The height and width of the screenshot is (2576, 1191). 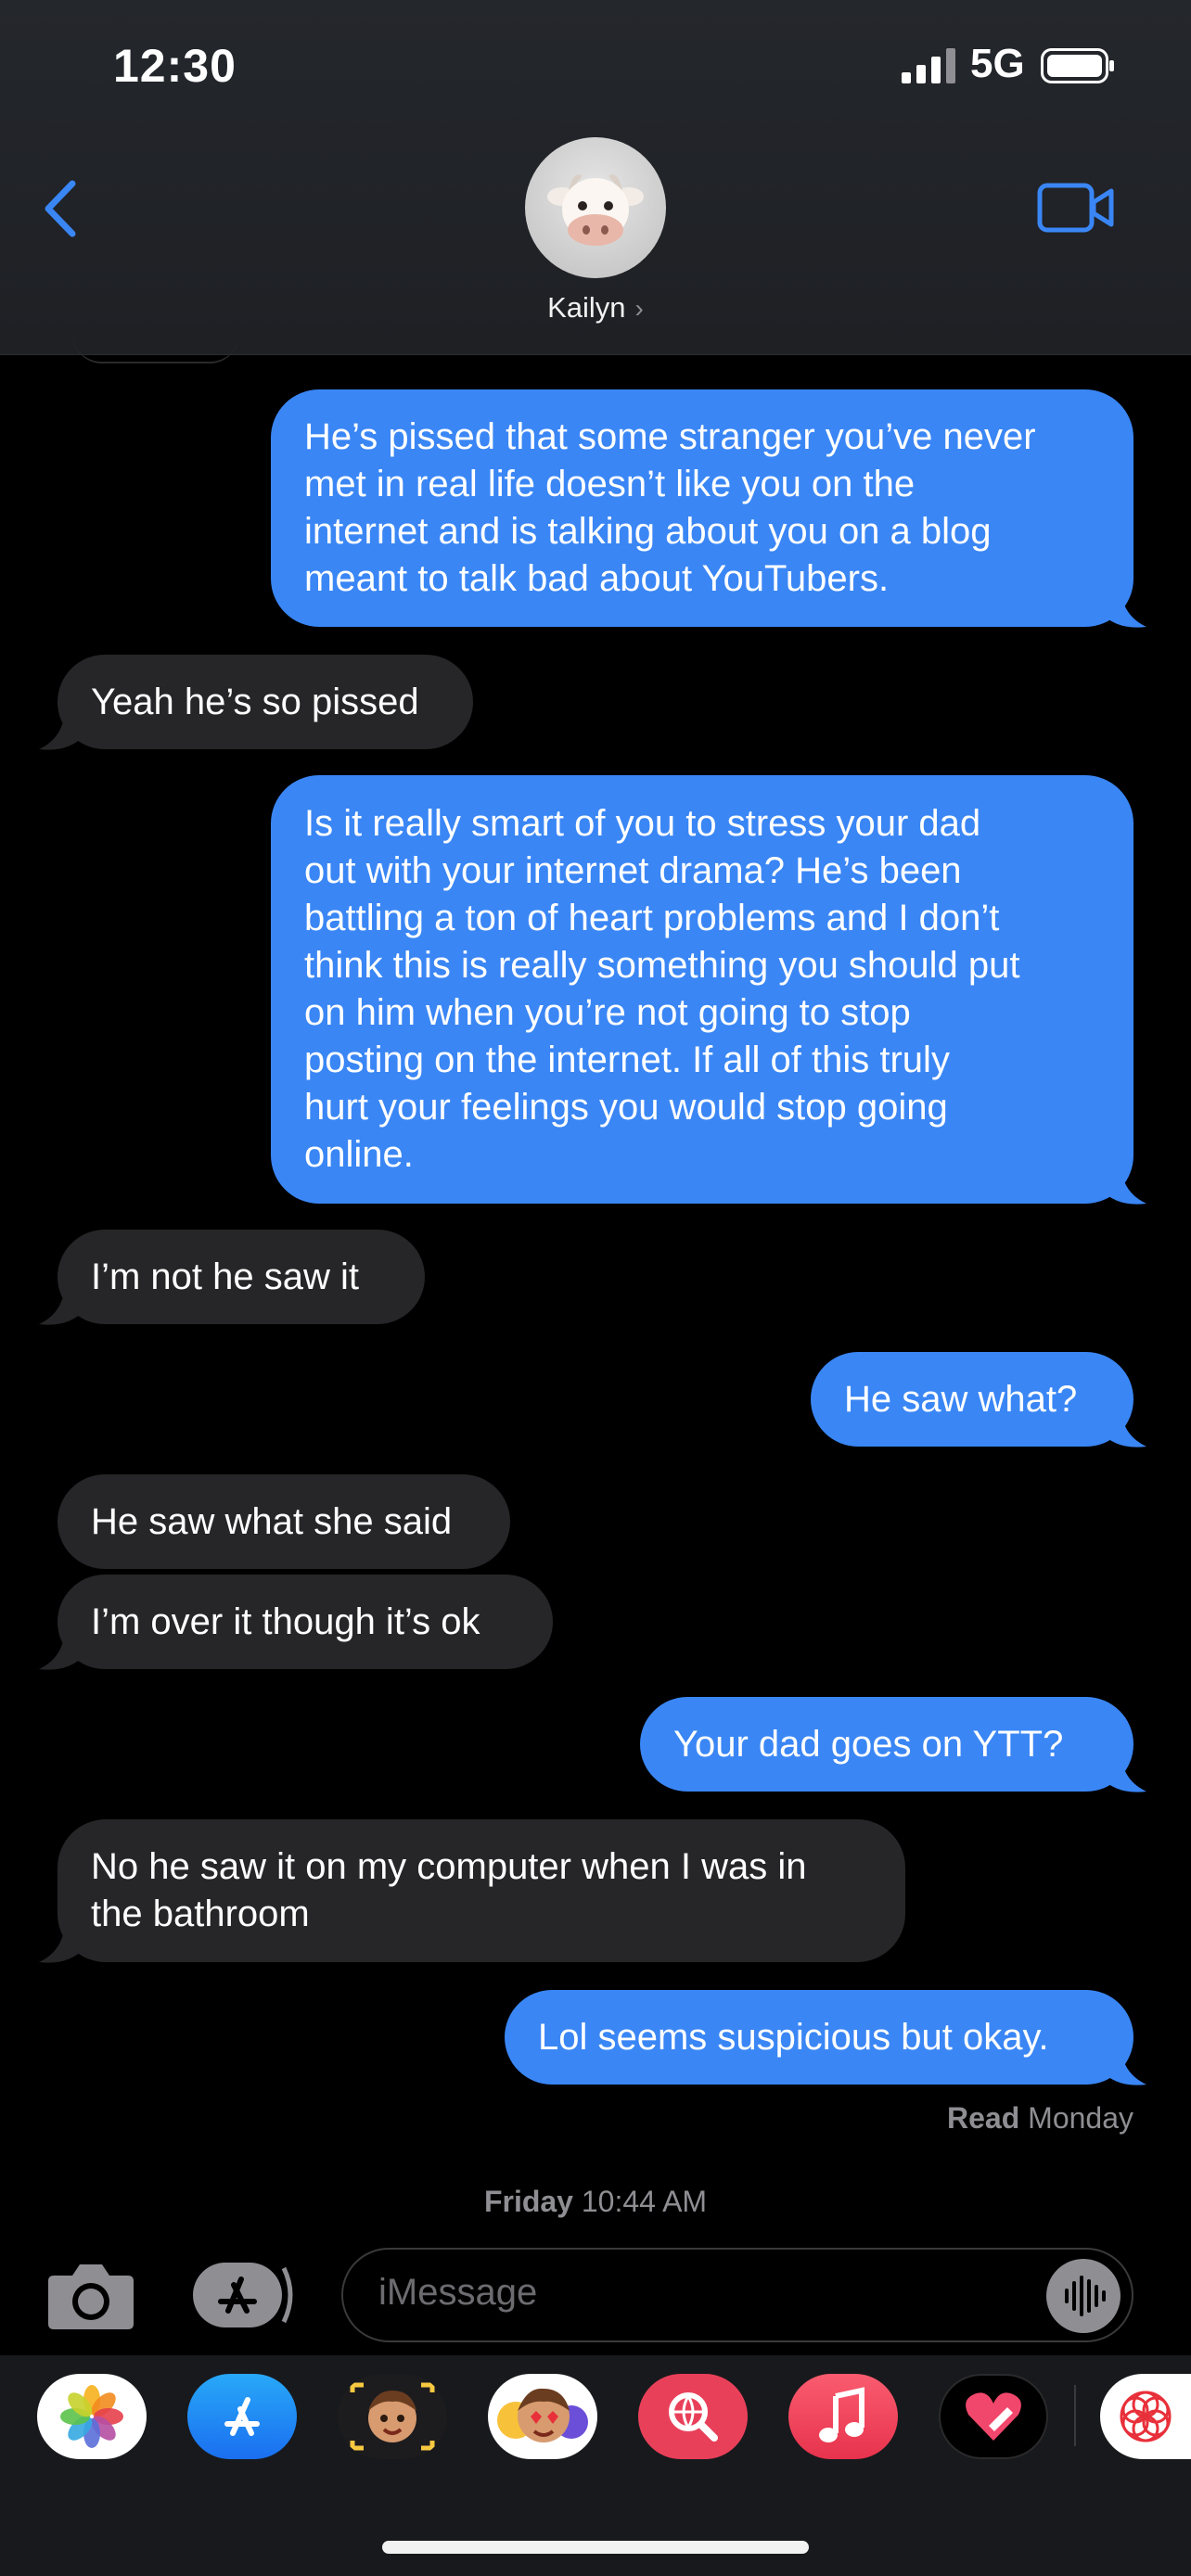 What do you see at coordinates (693, 2417) in the screenshot?
I see `web-search-app-icon` at bounding box center [693, 2417].